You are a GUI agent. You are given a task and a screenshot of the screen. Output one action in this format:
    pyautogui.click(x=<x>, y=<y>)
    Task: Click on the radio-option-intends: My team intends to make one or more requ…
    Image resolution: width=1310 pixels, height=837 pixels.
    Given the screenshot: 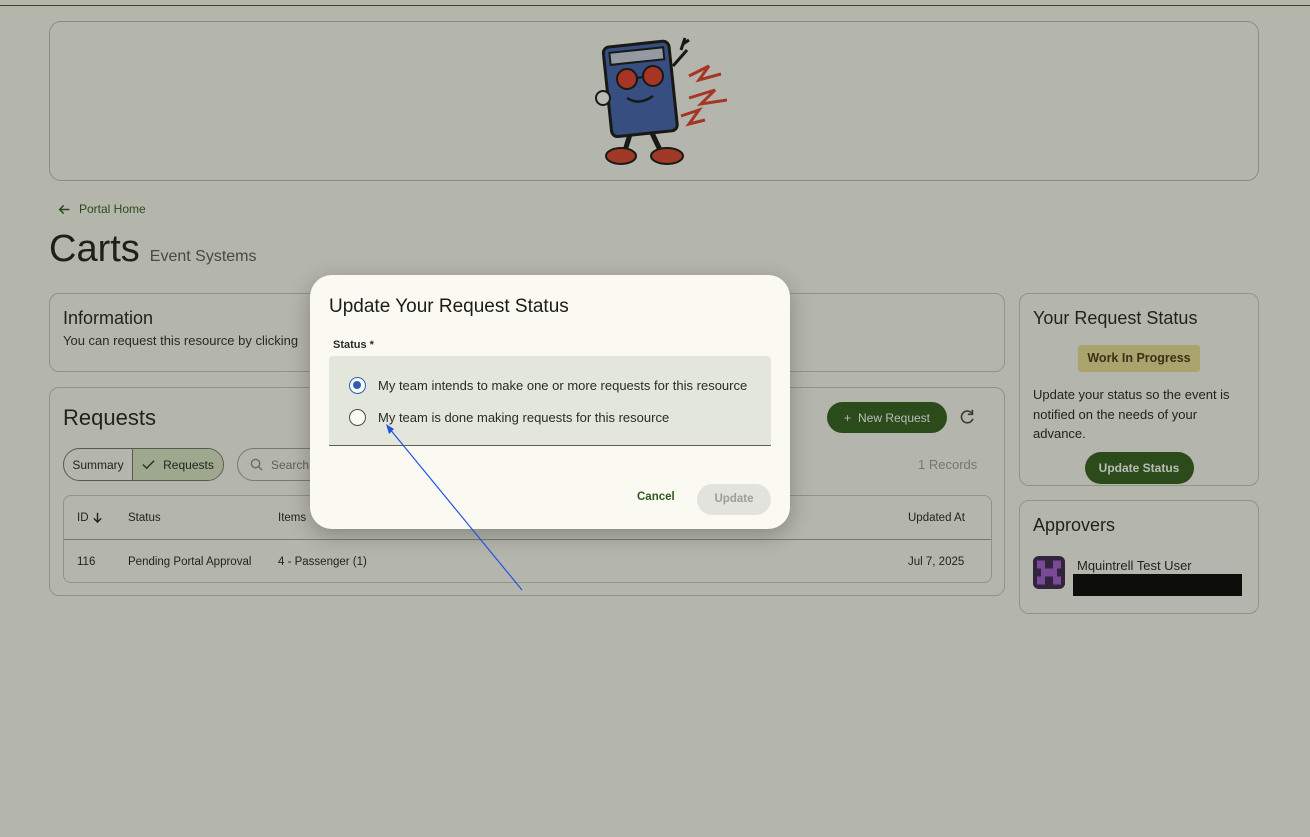 What is the action you would take?
    pyautogui.click(x=548, y=385)
    